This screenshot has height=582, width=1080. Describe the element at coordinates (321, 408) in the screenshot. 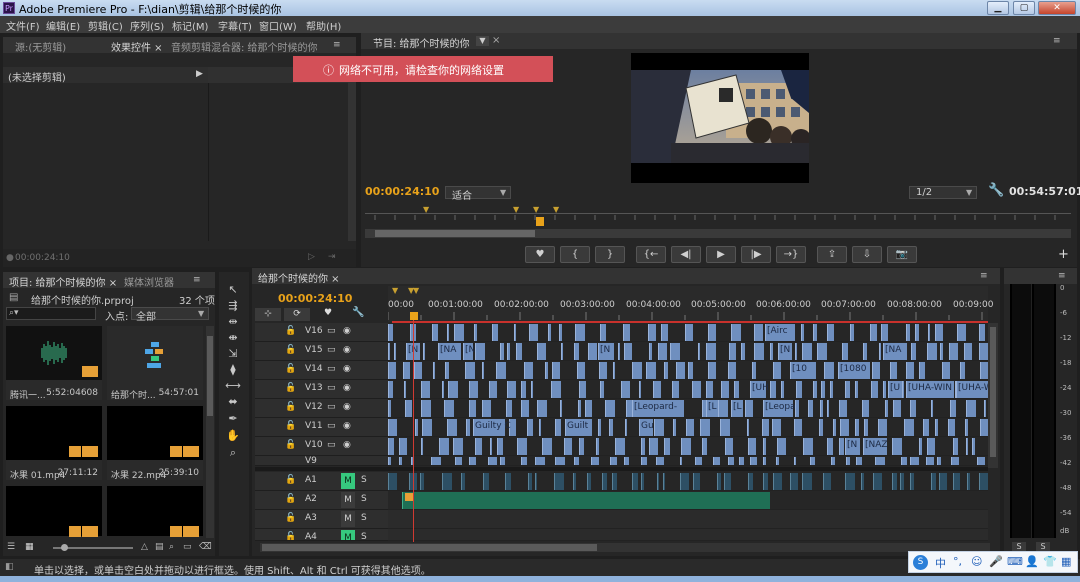

I see `track-header-v12: 🔓 V12 ▭ ◉` at that location.